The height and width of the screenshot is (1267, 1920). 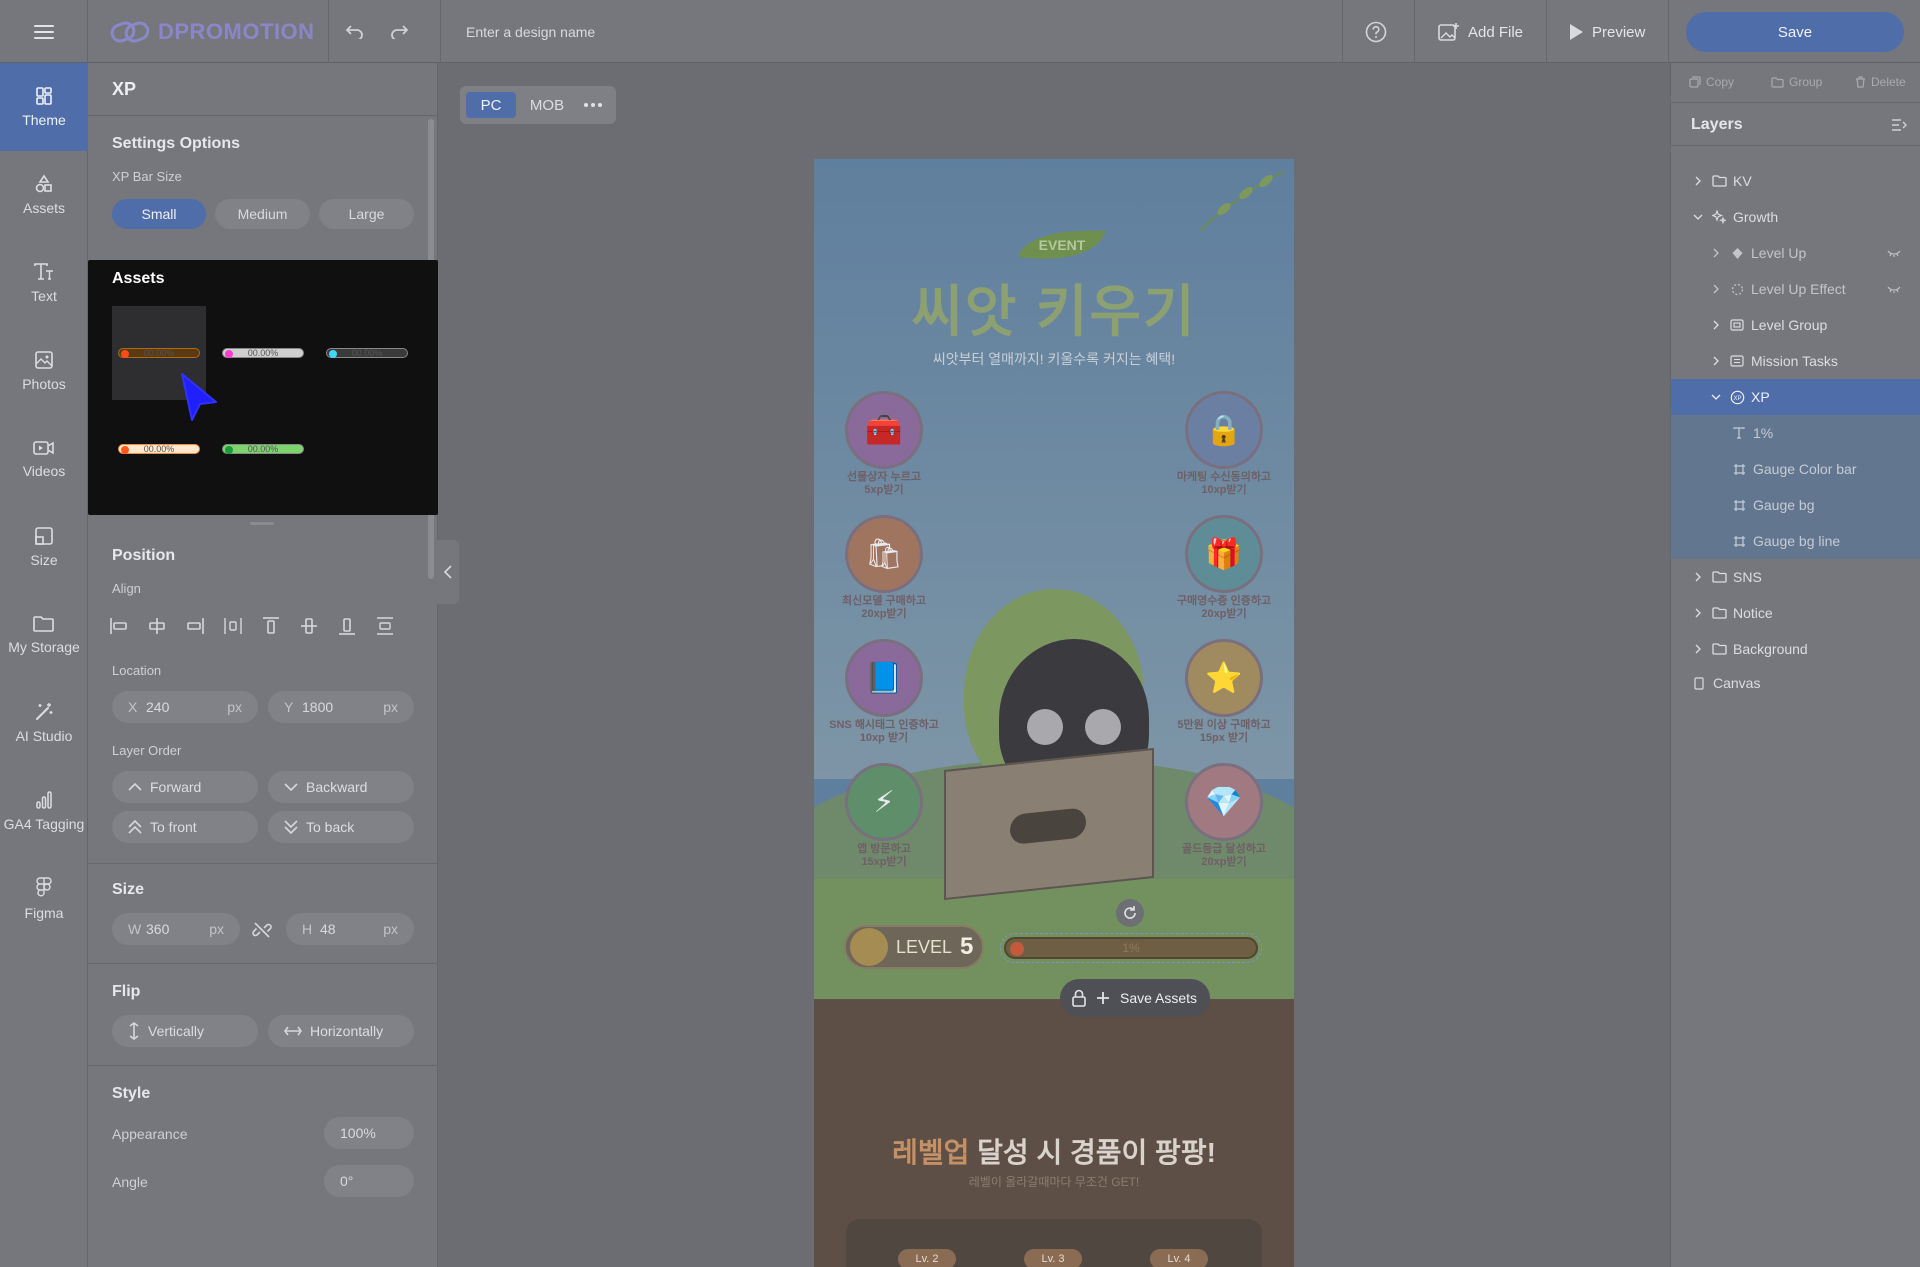 I want to click on rail-item-figma: Figma, so click(x=44, y=899).